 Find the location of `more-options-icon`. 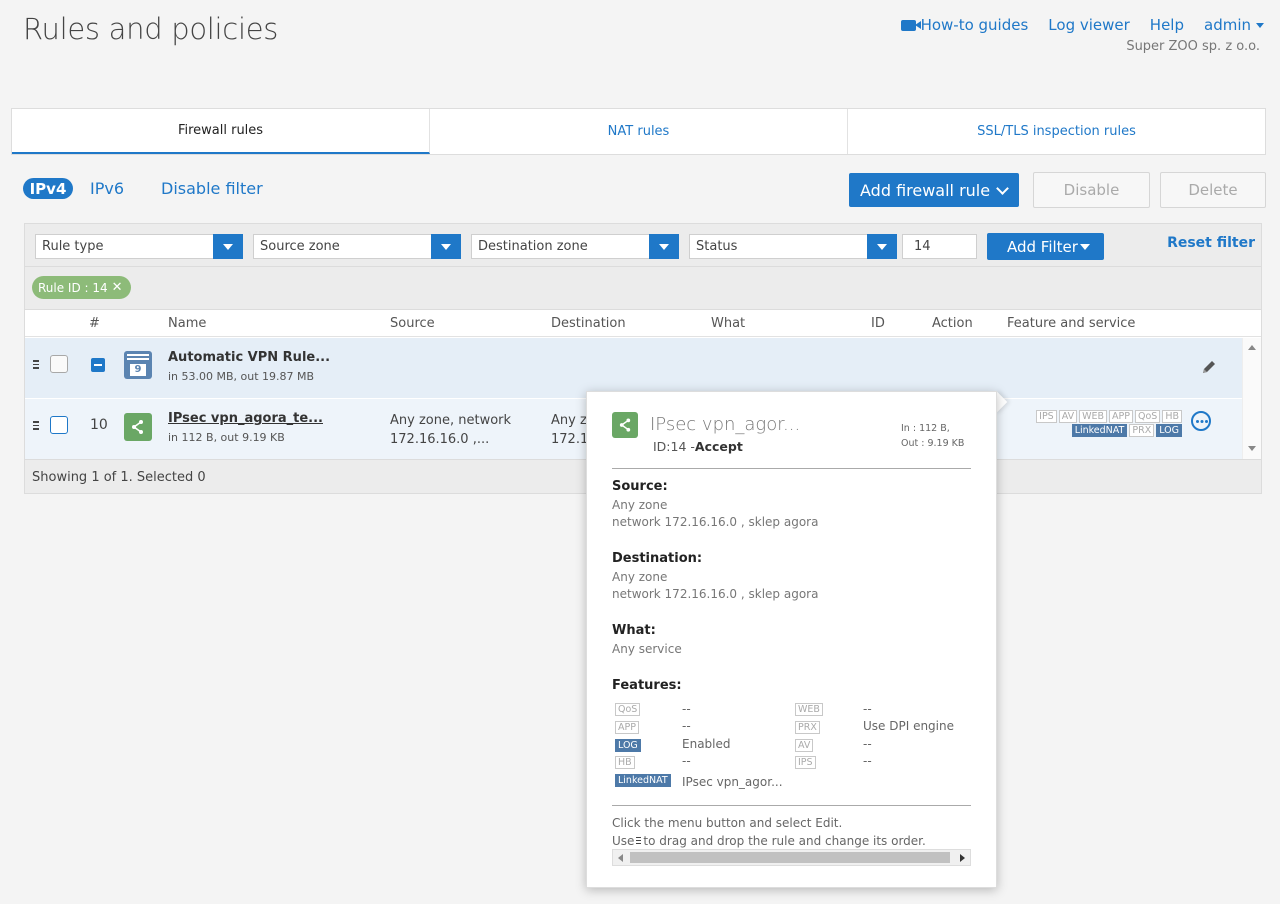

more-options-icon is located at coordinates (1201, 421).